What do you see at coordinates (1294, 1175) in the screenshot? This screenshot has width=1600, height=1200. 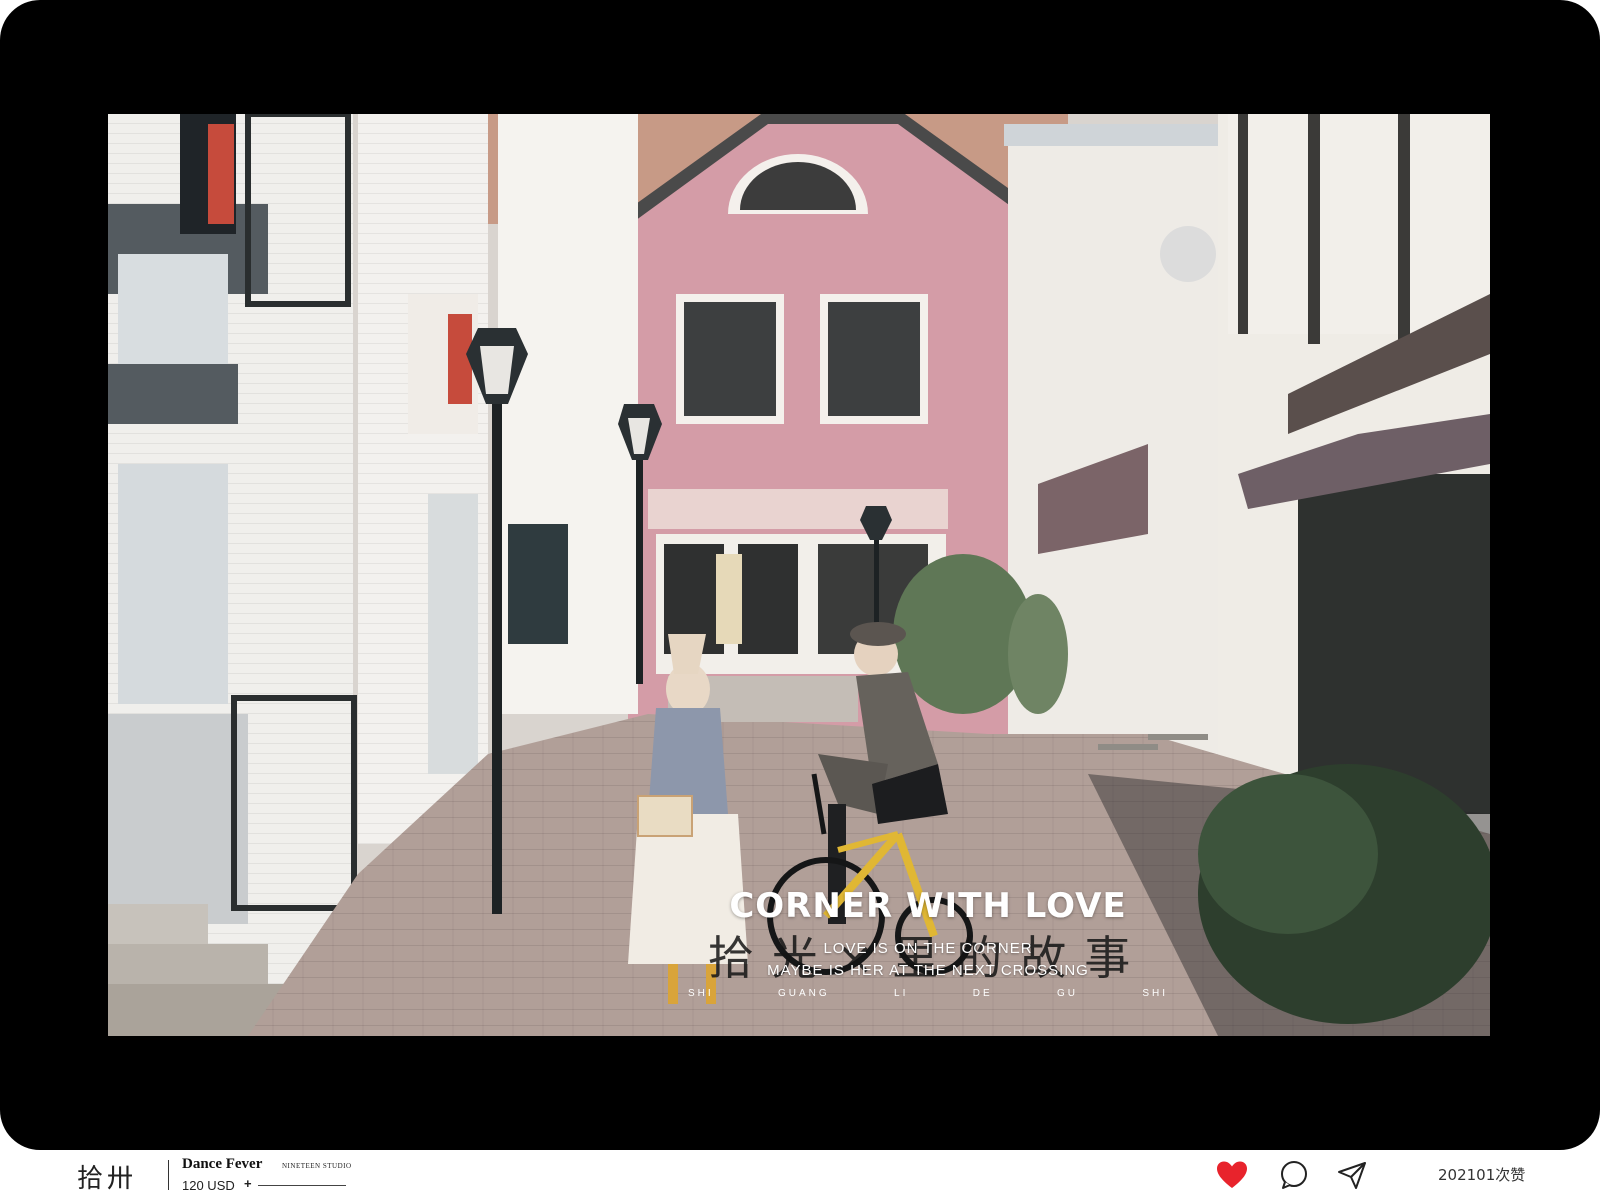 I see `comment-icon` at bounding box center [1294, 1175].